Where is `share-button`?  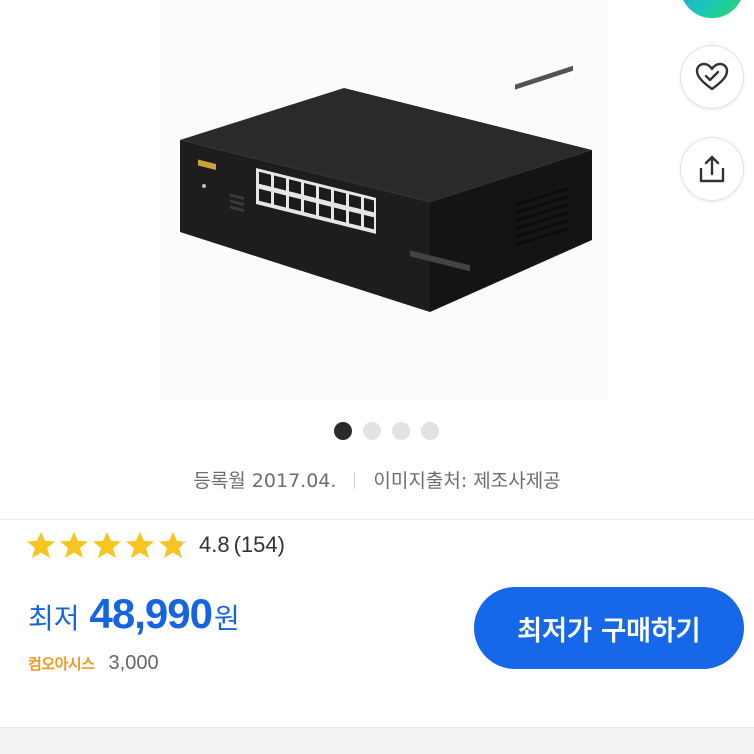
share-button is located at coordinates (712, 169).